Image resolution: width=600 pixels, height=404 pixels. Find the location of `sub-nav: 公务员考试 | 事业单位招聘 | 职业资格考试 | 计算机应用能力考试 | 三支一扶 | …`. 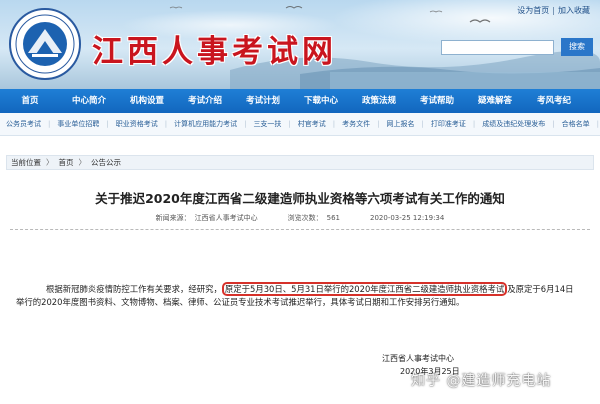

sub-nav: 公务员考试 | 事业单位招聘 | 职业资格考试 | 计算机应用能力考试 | 三支一扶 | … is located at coordinates (300, 124).